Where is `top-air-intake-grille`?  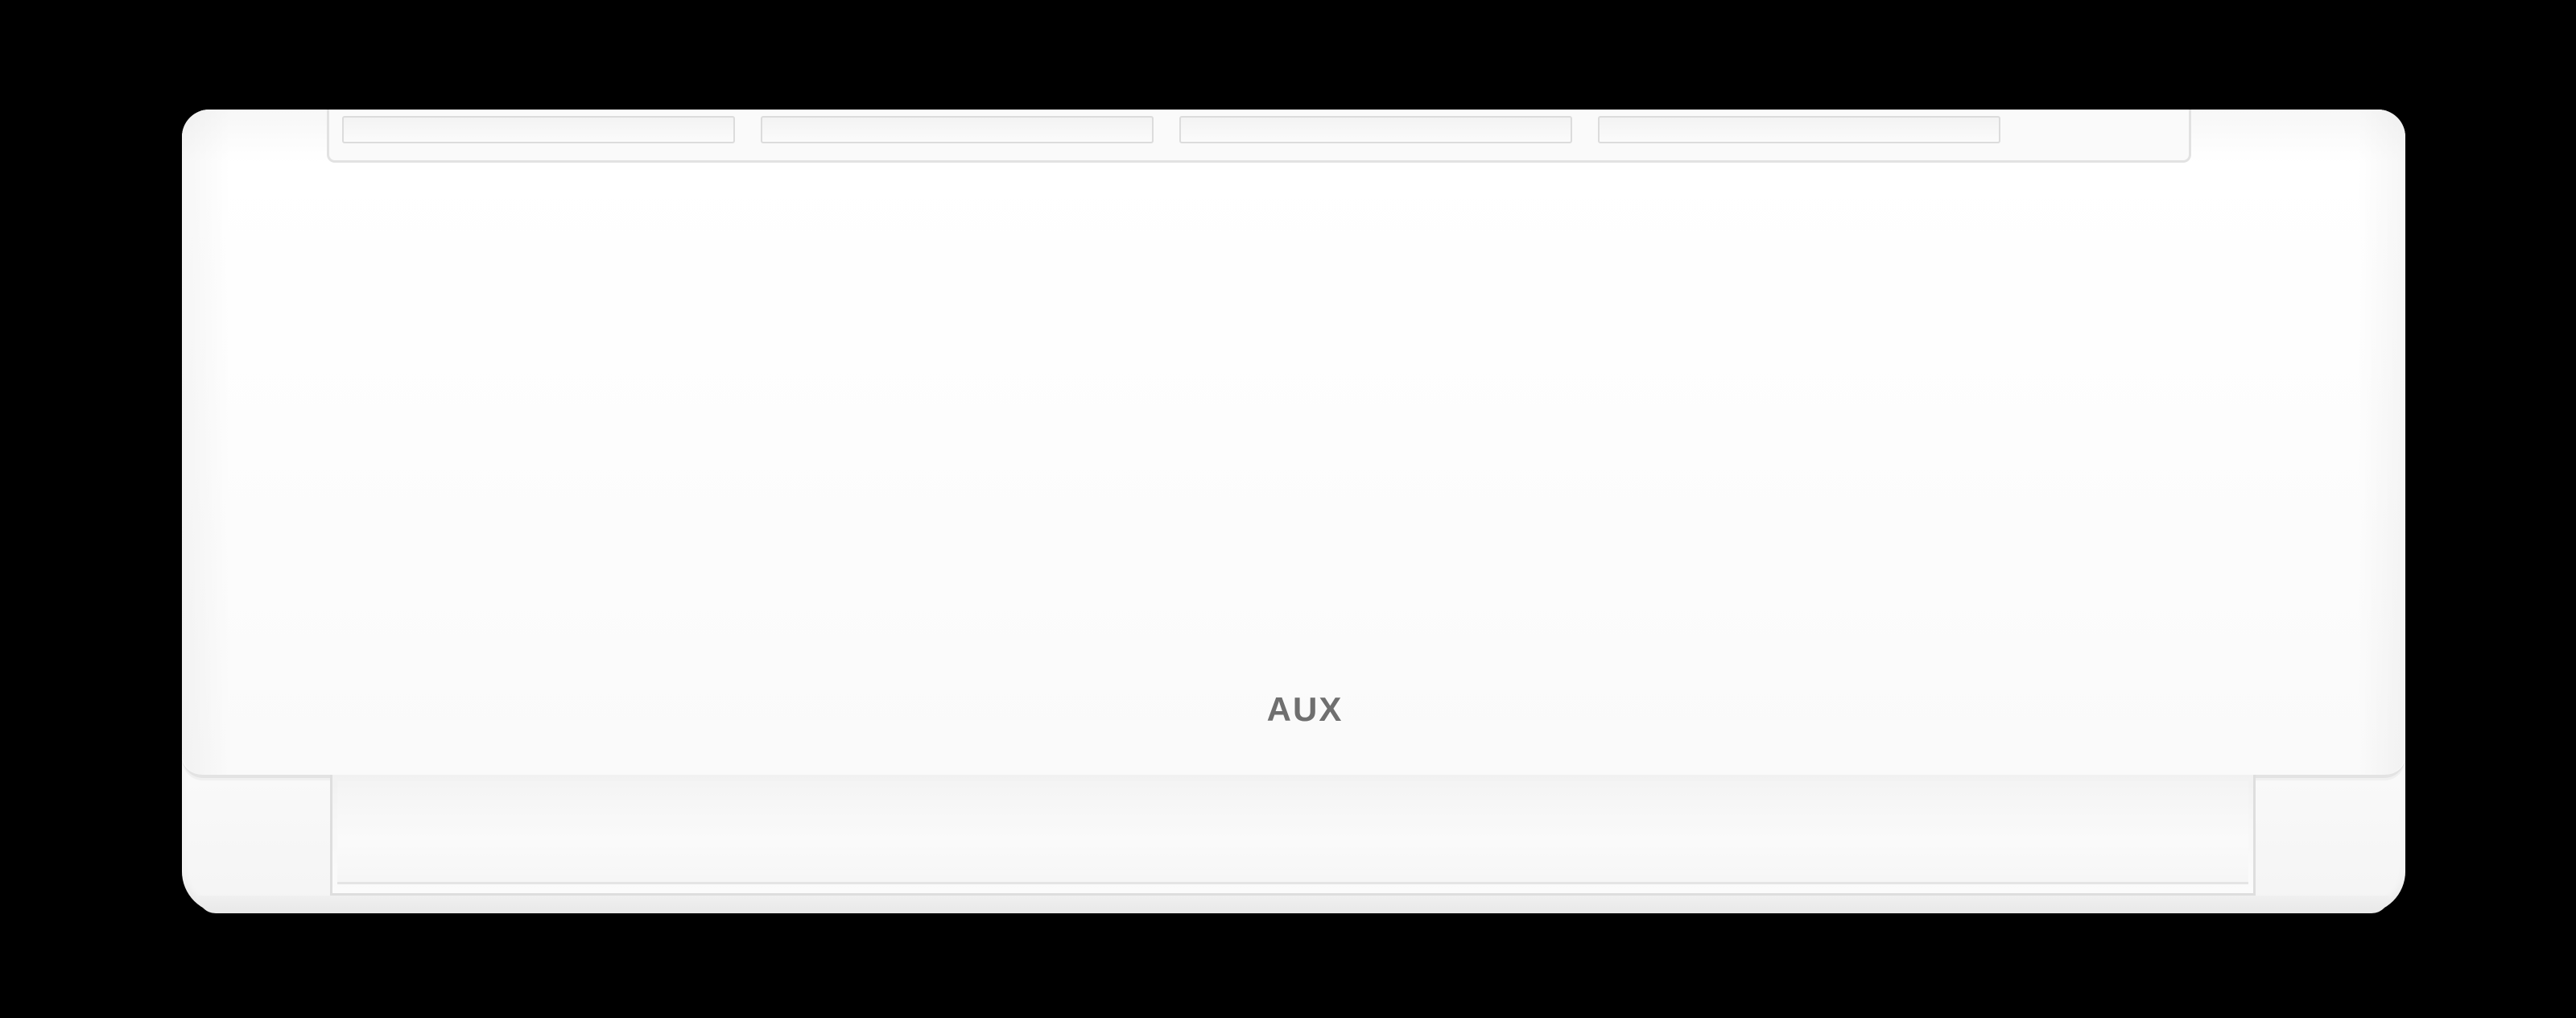 top-air-intake-grille is located at coordinates (1259, 136).